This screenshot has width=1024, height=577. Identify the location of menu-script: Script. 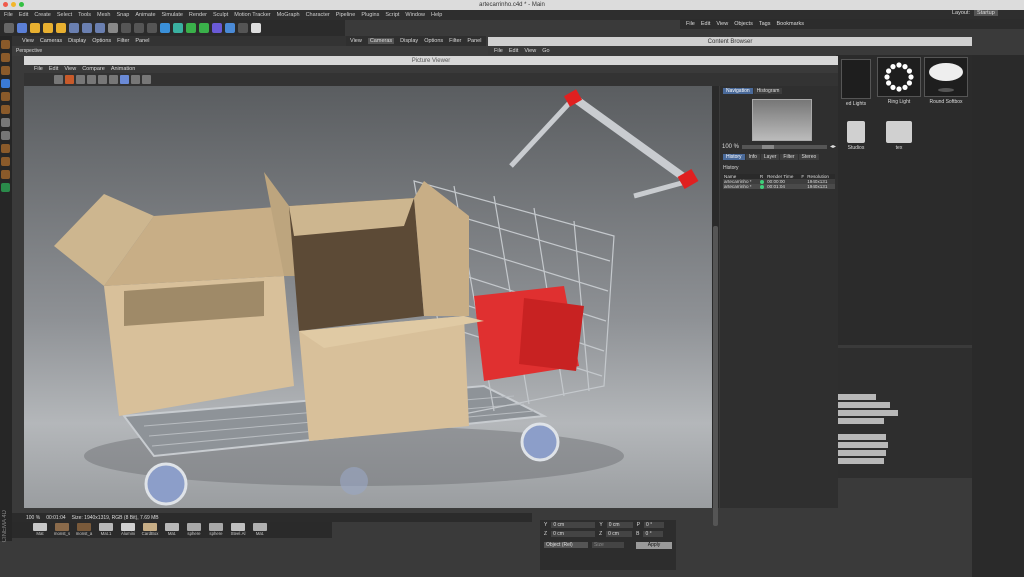
(392, 15).